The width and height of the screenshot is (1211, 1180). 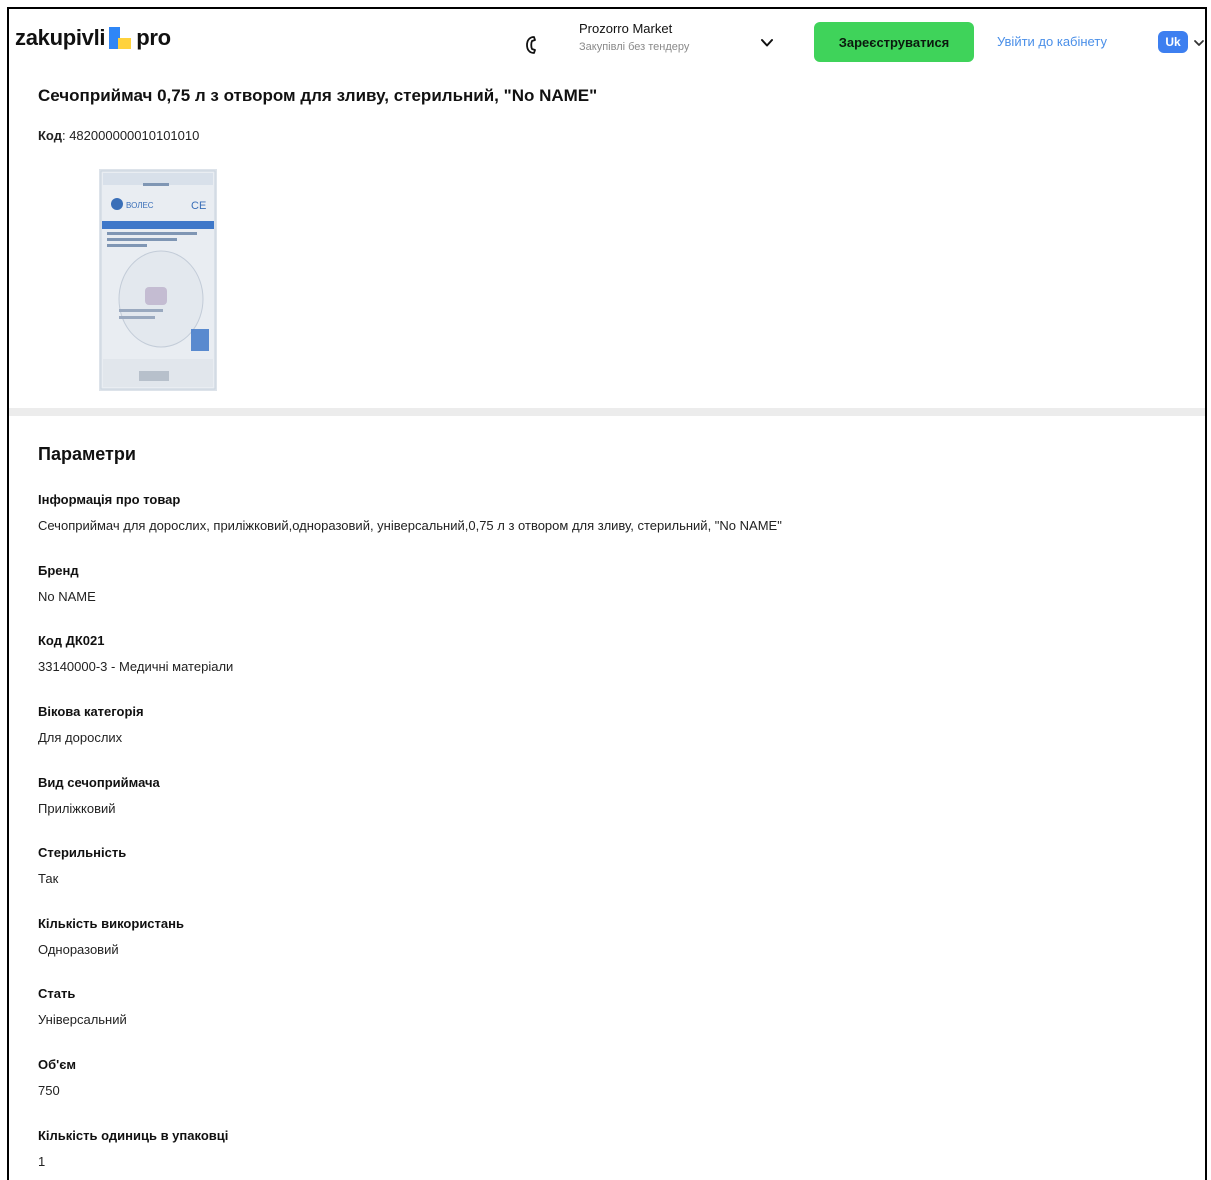 I want to click on section-divider, so click(x=607, y=412).